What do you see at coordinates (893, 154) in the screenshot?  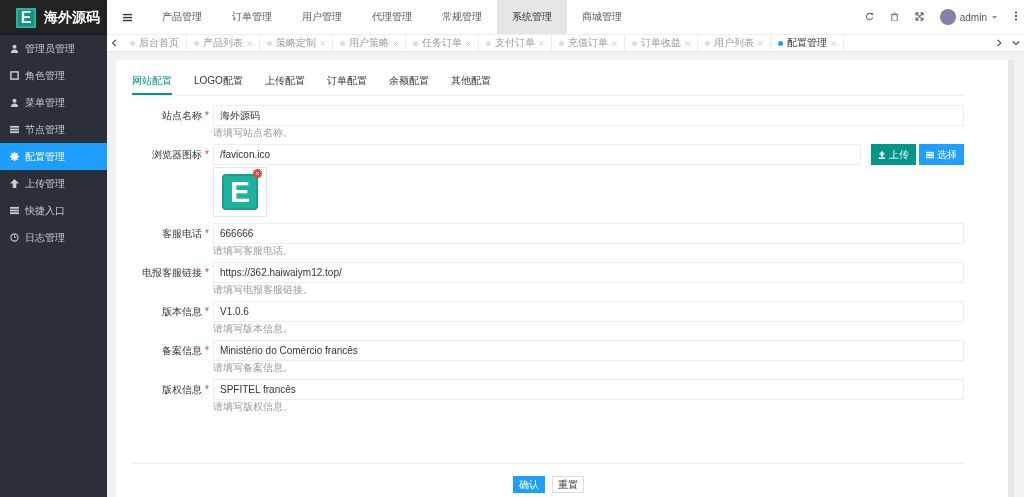 I see `upload-button: 上传` at bounding box center [893, 154].